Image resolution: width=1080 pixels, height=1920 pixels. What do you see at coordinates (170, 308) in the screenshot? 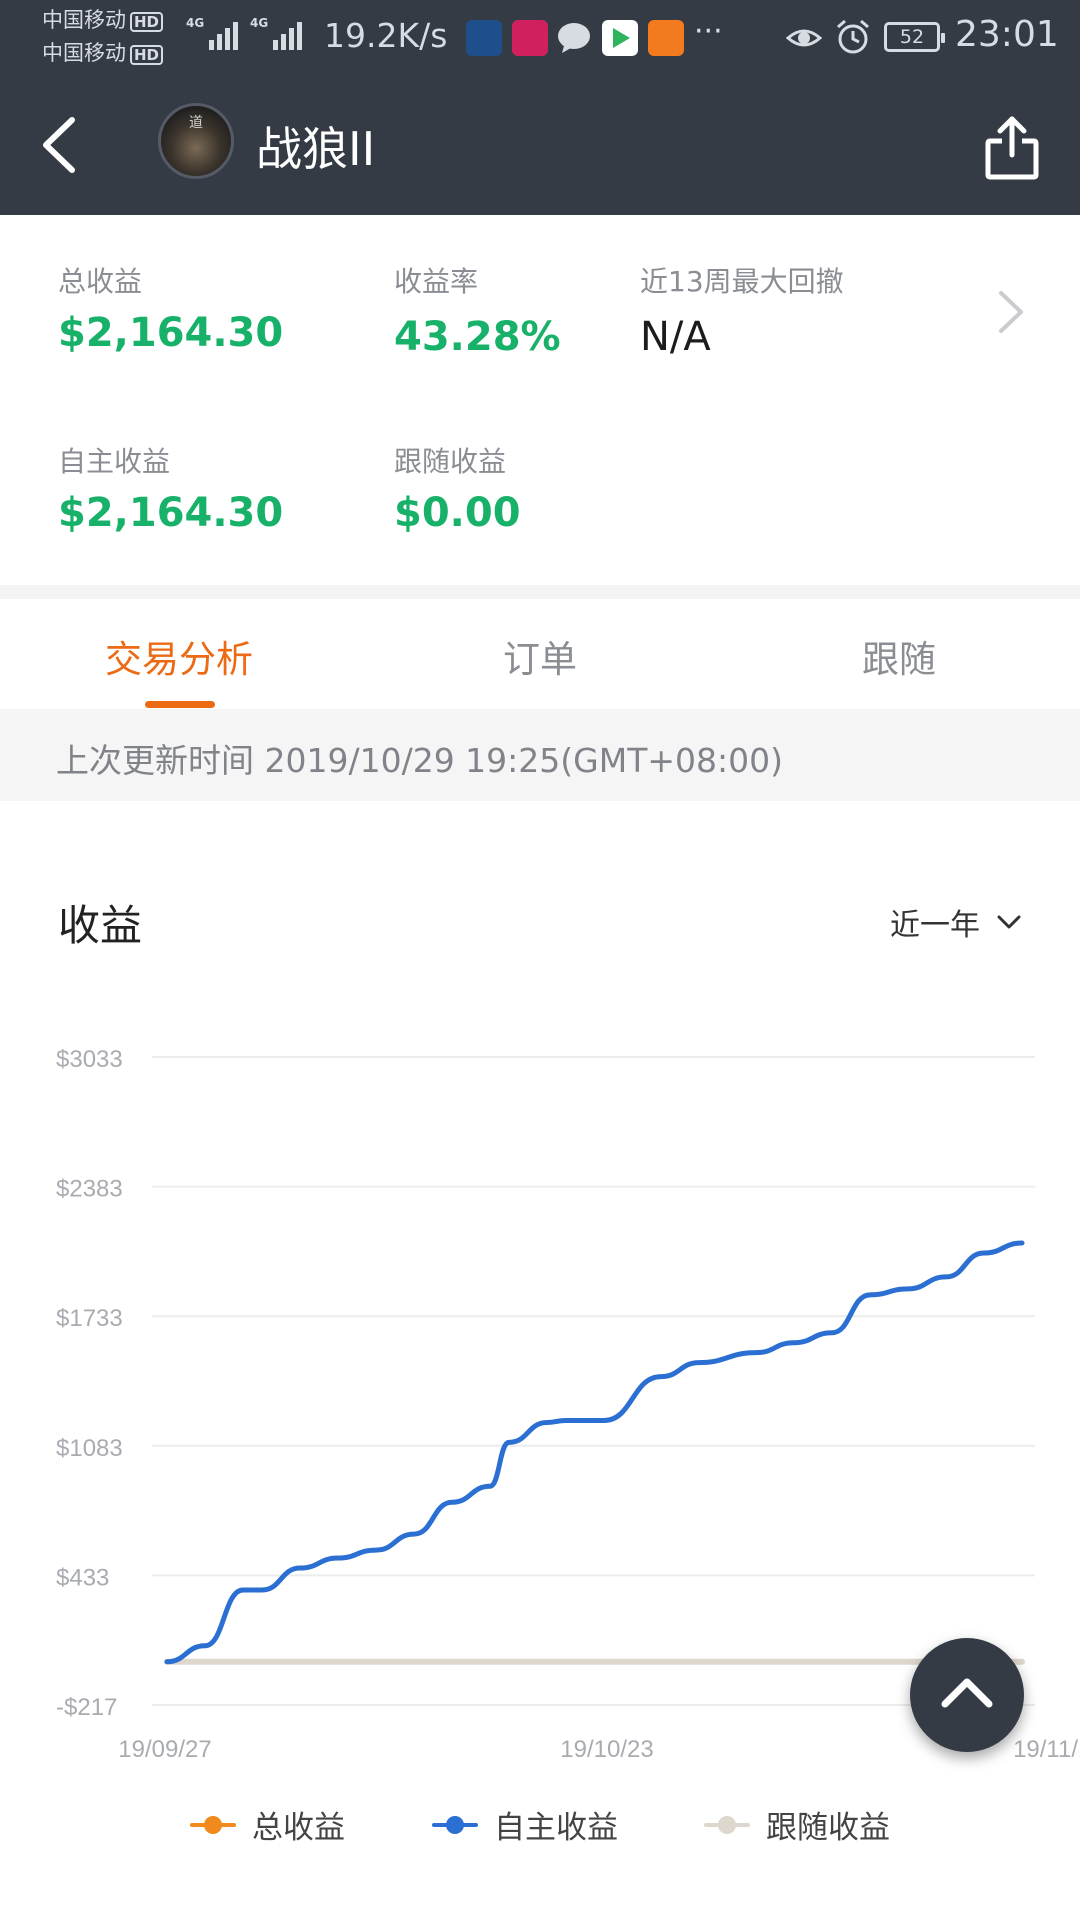
I see `stat-total: 总收益 $2,164.30` at bounding box center [170, 308].